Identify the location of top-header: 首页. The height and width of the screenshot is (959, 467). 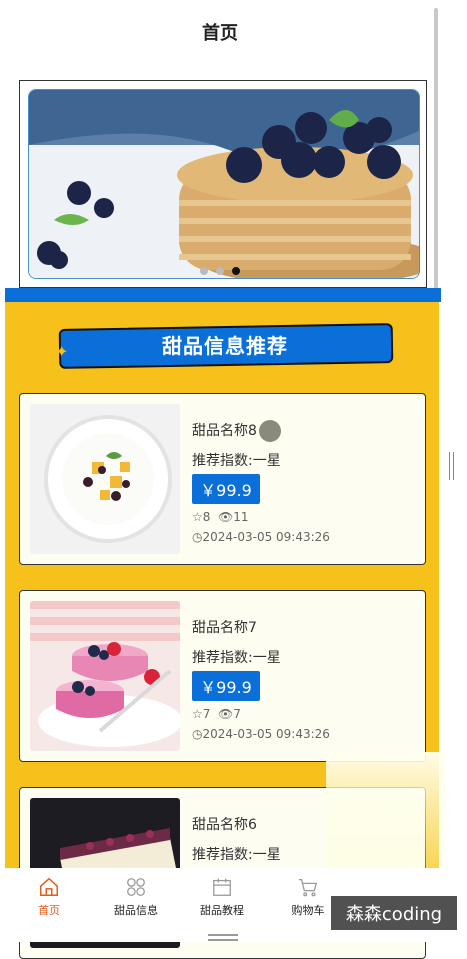
(220, 32).